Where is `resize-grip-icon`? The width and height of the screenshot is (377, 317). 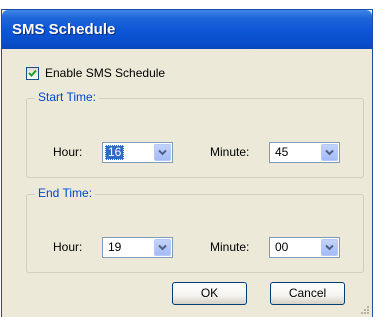 resize-grip-icon is located at coordinates (365, 310).